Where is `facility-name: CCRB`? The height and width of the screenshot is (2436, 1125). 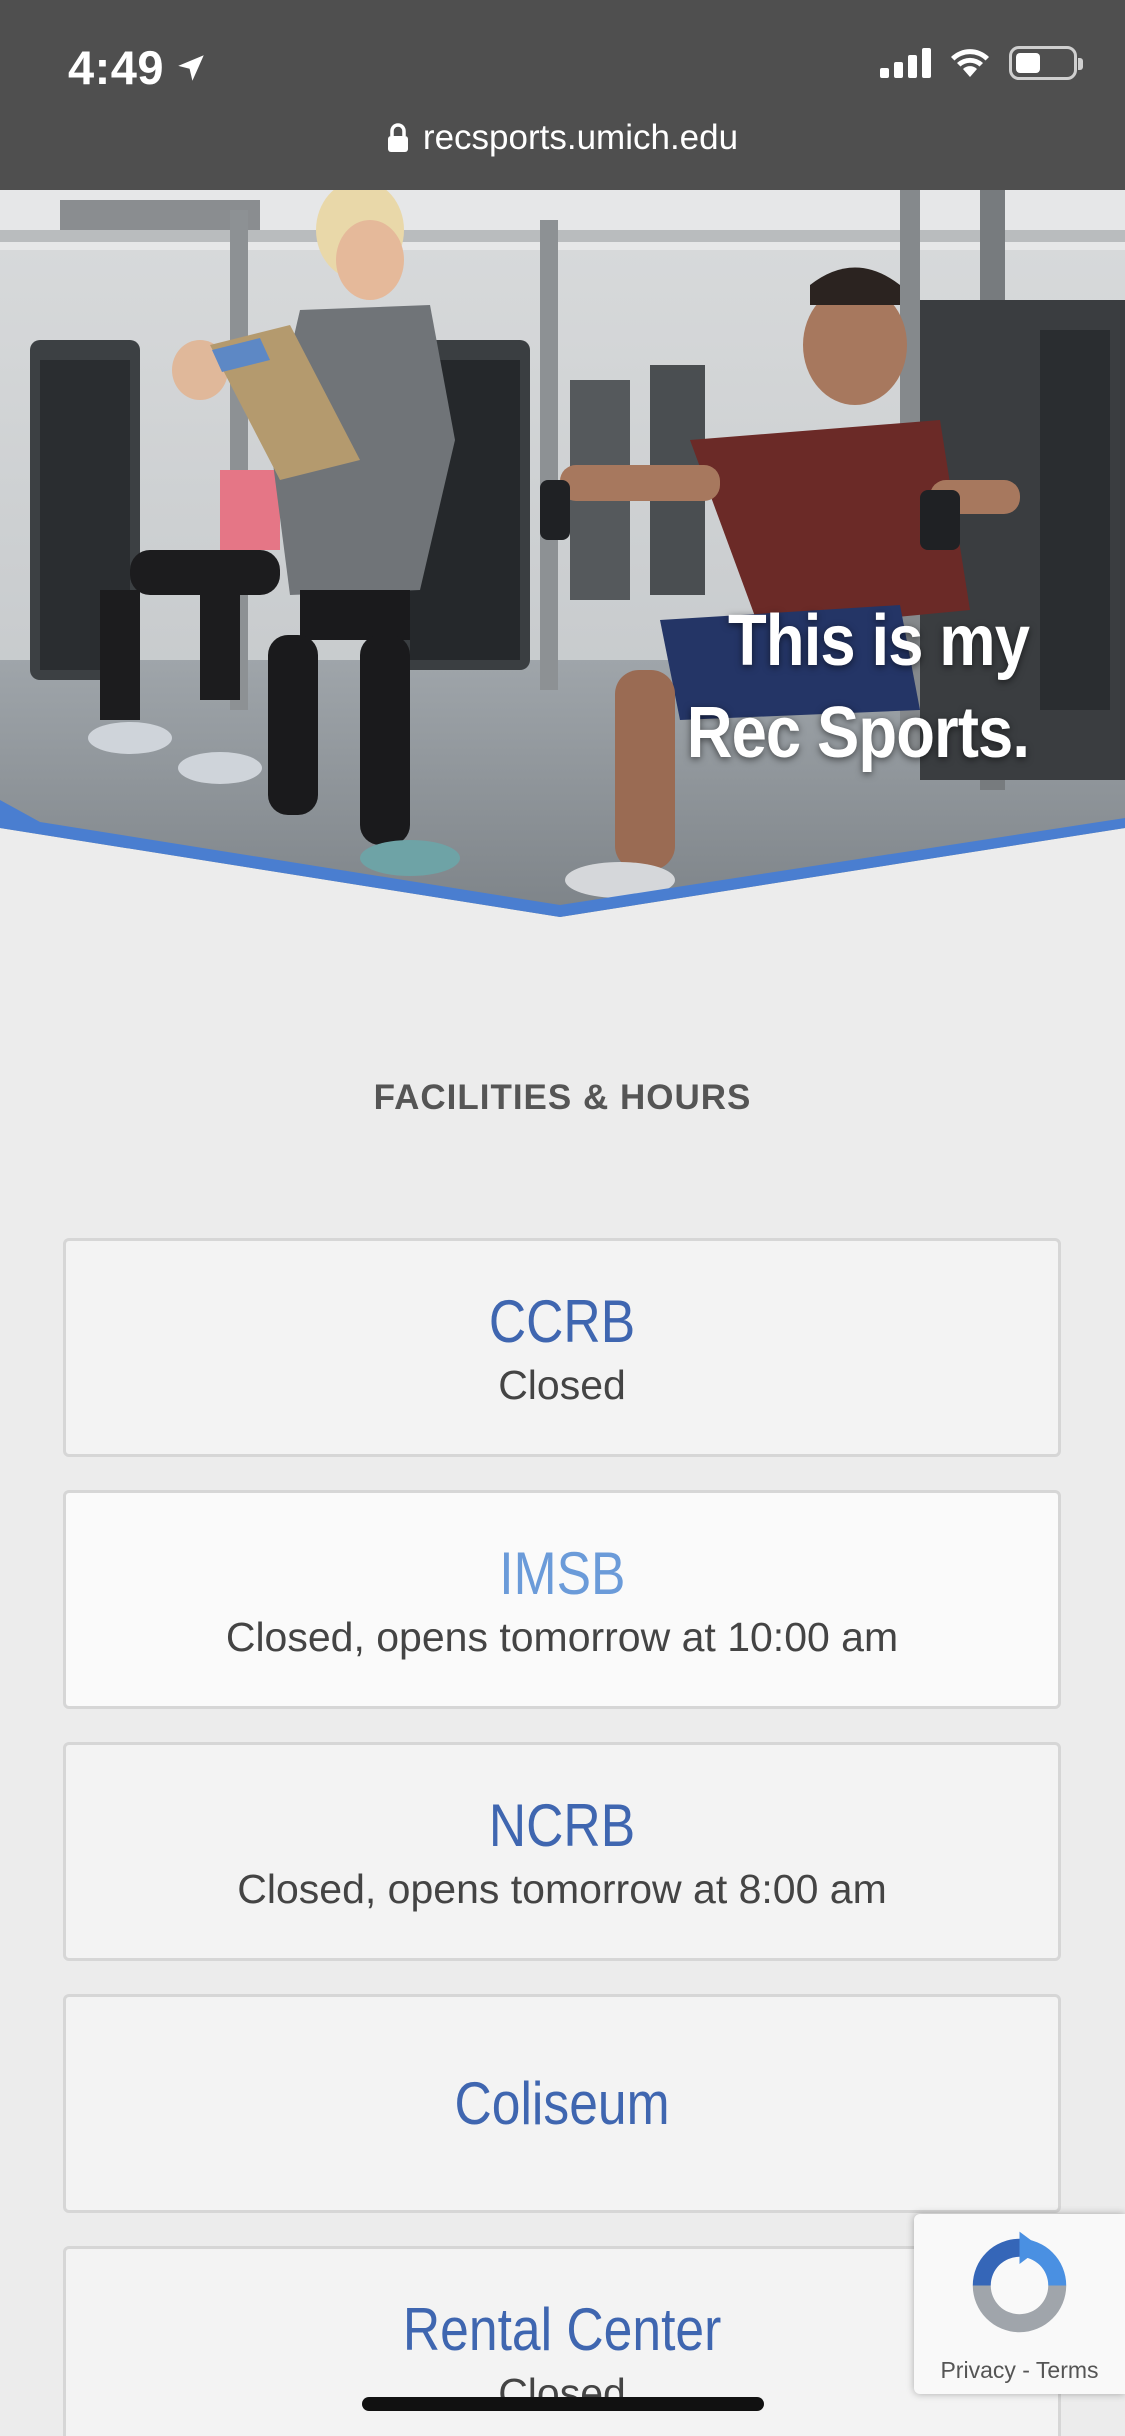 facility-name: CCRB is located at coordinates (562, 1321).